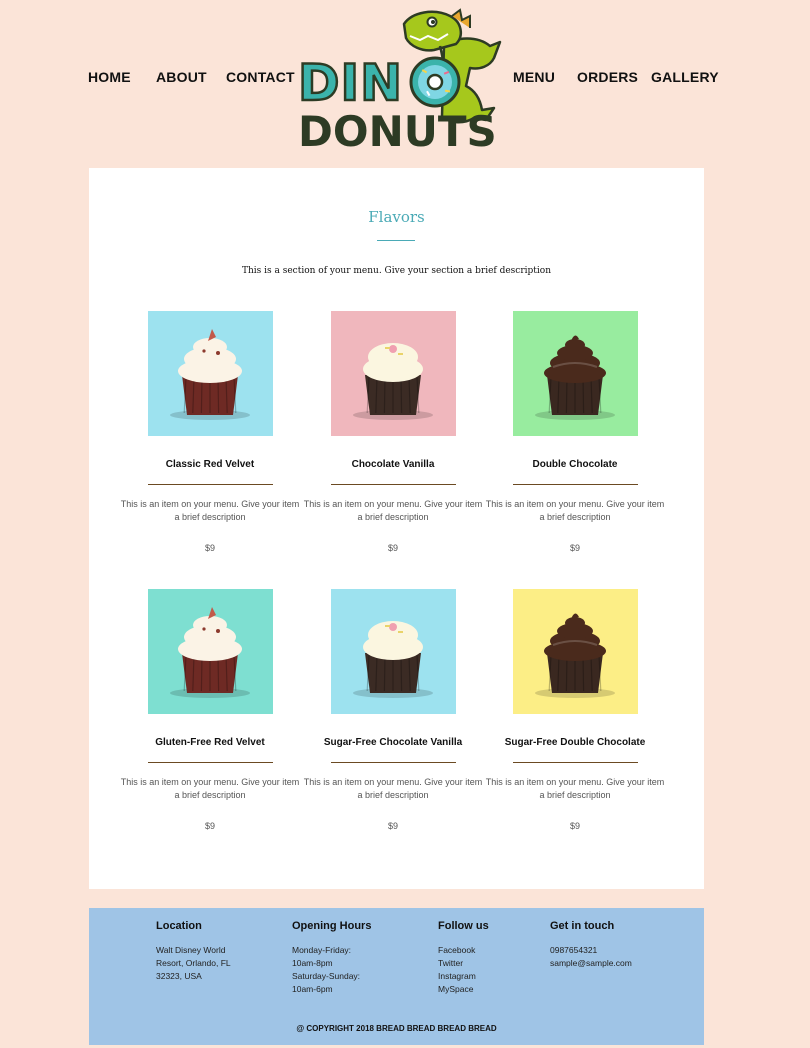 This screenshot has height=1048, width=810. What do you see at coordinates (463, 976) in the screenshot?
I see `instagram-link: Instagram` at bounding box center [463, 976].